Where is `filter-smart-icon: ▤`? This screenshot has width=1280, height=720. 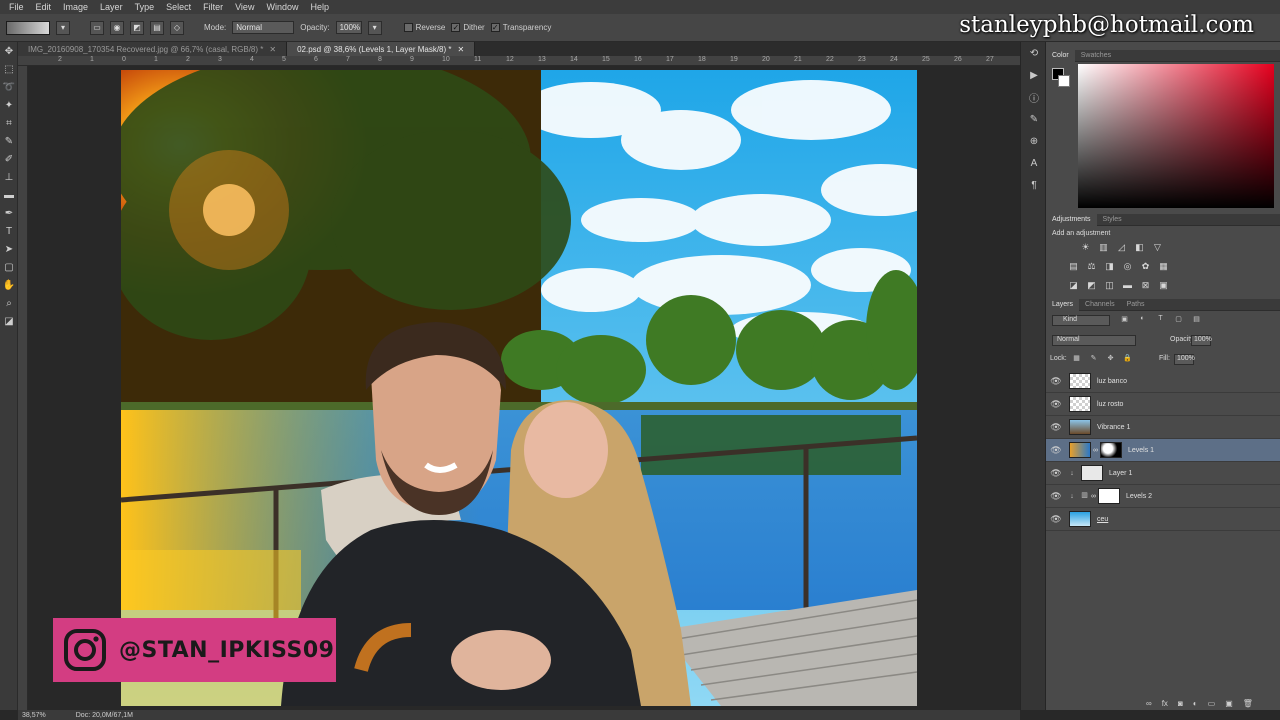 filter-smart-icon: ▤ is located at coordinates (1196, 320).